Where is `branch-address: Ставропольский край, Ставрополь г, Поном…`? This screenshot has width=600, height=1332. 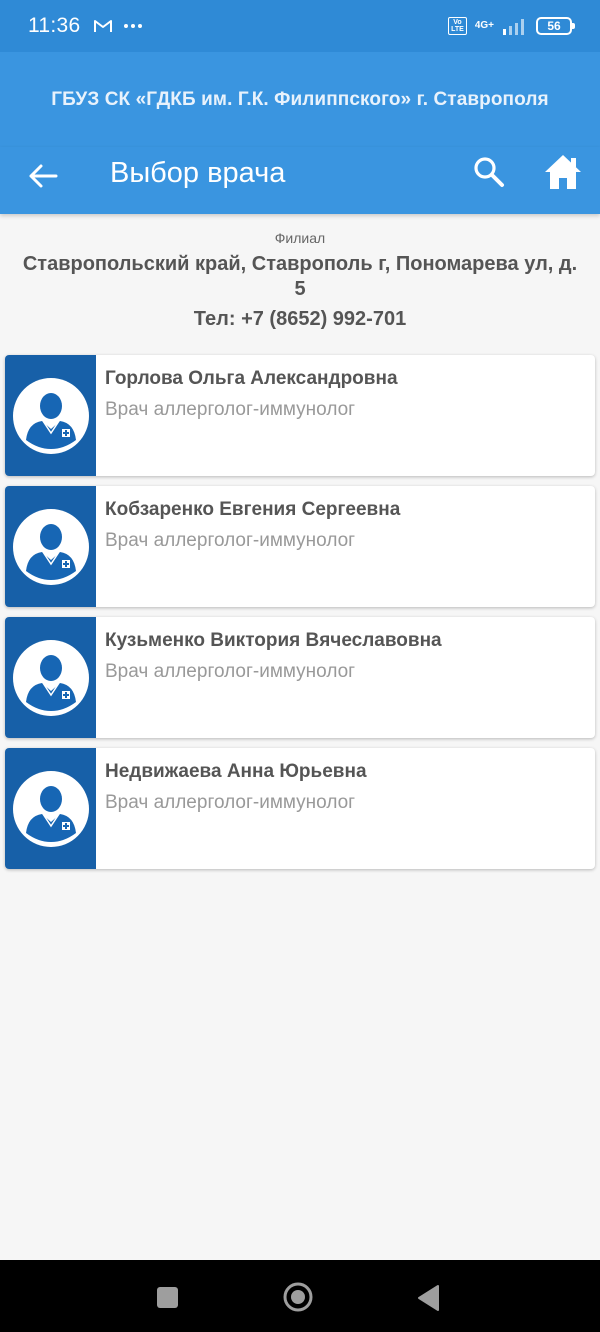 branch-address: Ставропольский край, Ставрополь г, Поном… is located at coordinates (300, 276).